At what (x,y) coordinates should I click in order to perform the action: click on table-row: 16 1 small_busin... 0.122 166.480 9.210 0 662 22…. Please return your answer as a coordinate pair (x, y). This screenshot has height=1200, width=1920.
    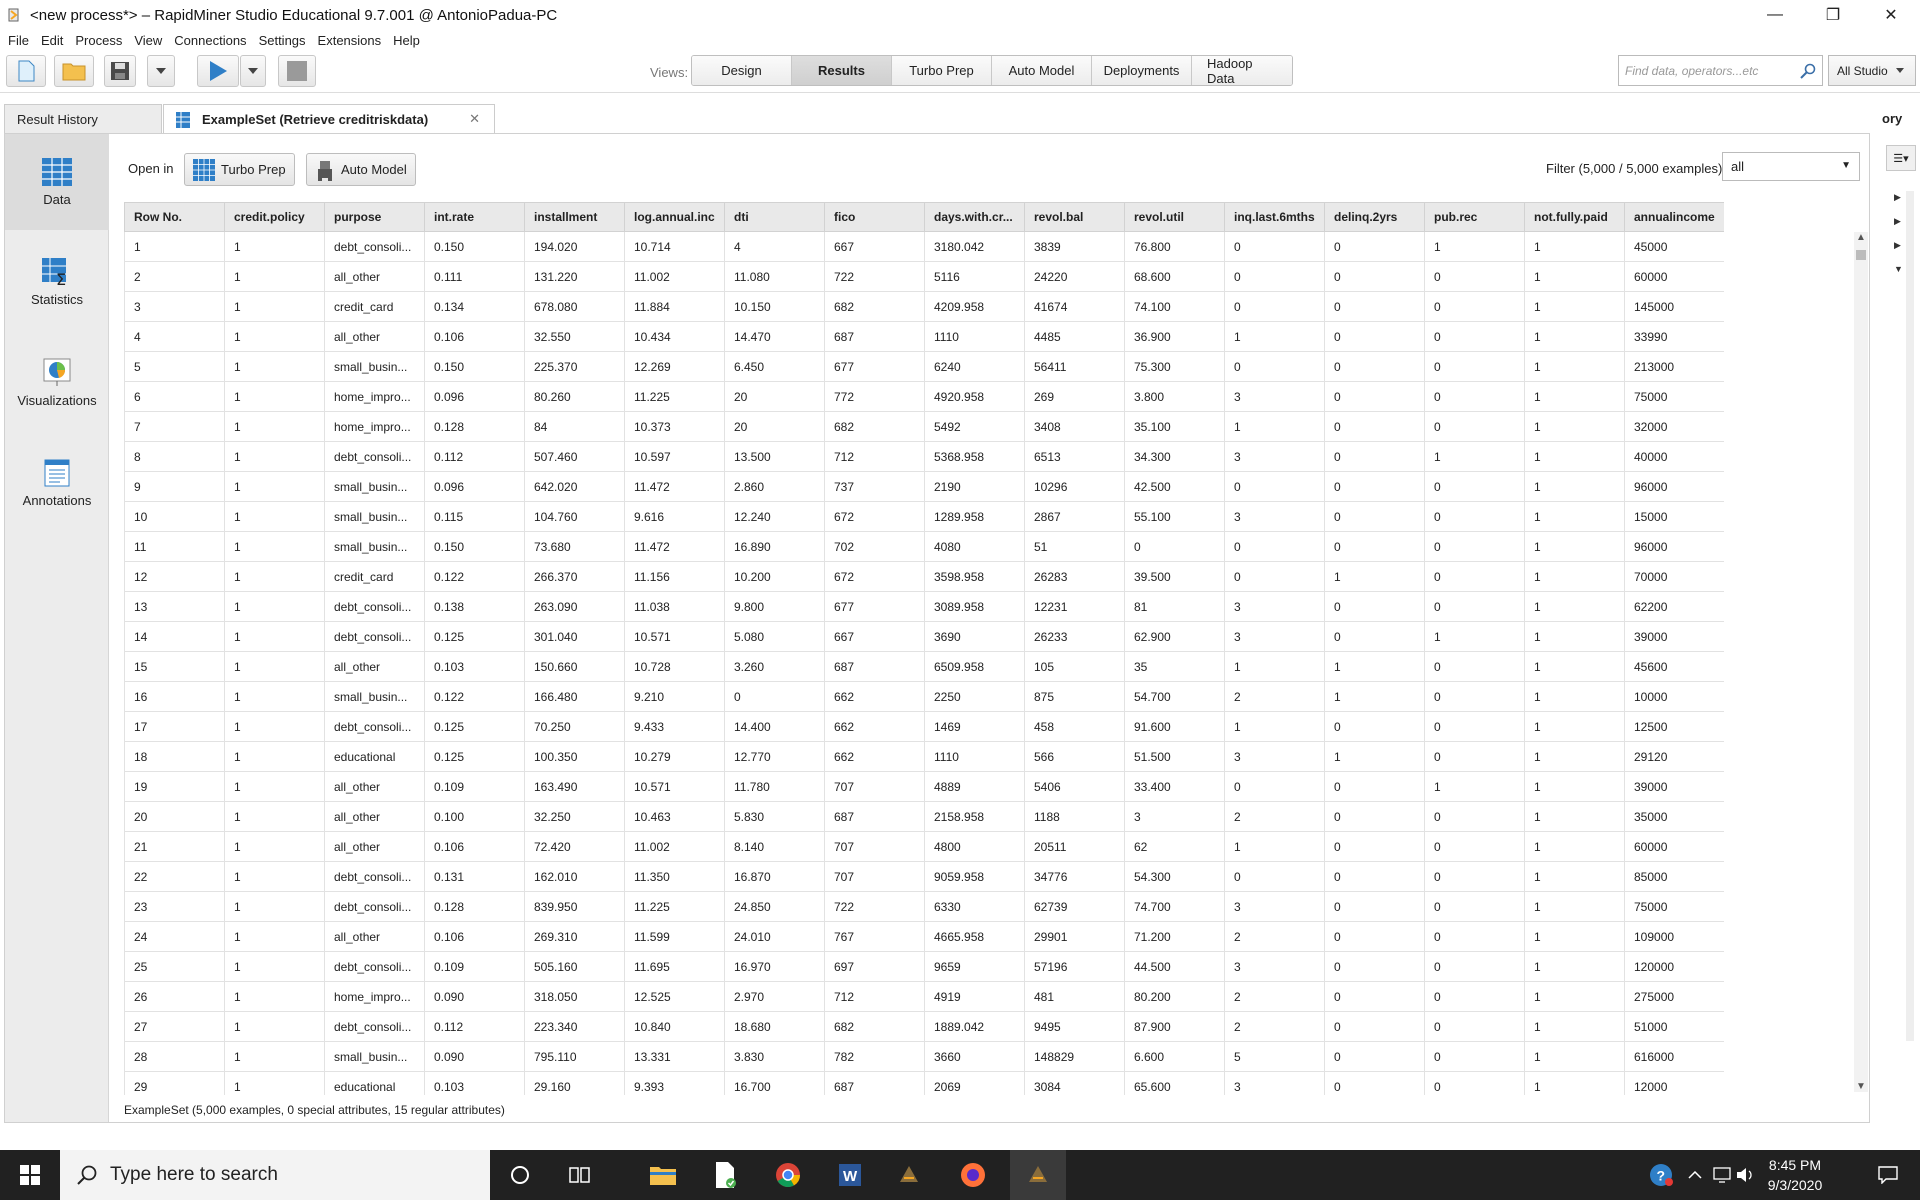
    Looking at the image, I should click on (924, 696).